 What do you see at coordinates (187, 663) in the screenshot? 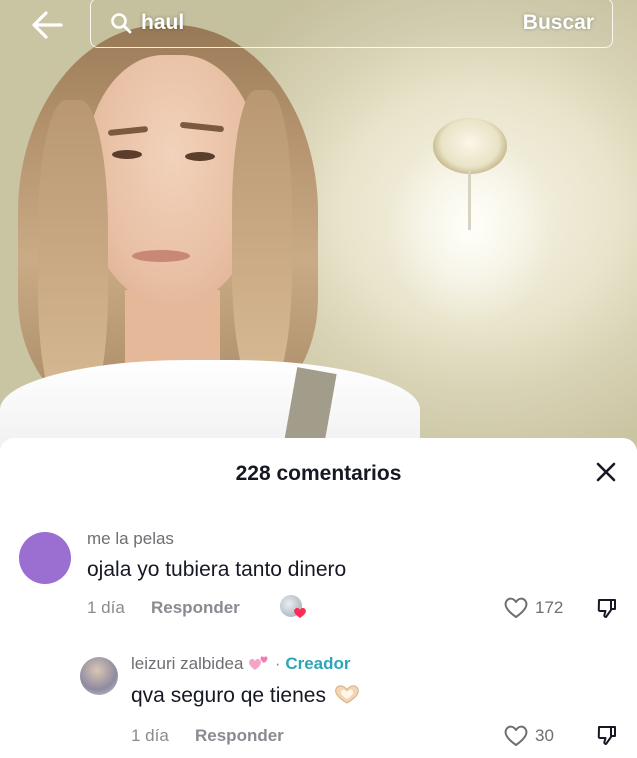
I see `comment-username: leizuri zalbidea` at bounding box center [187, 663].